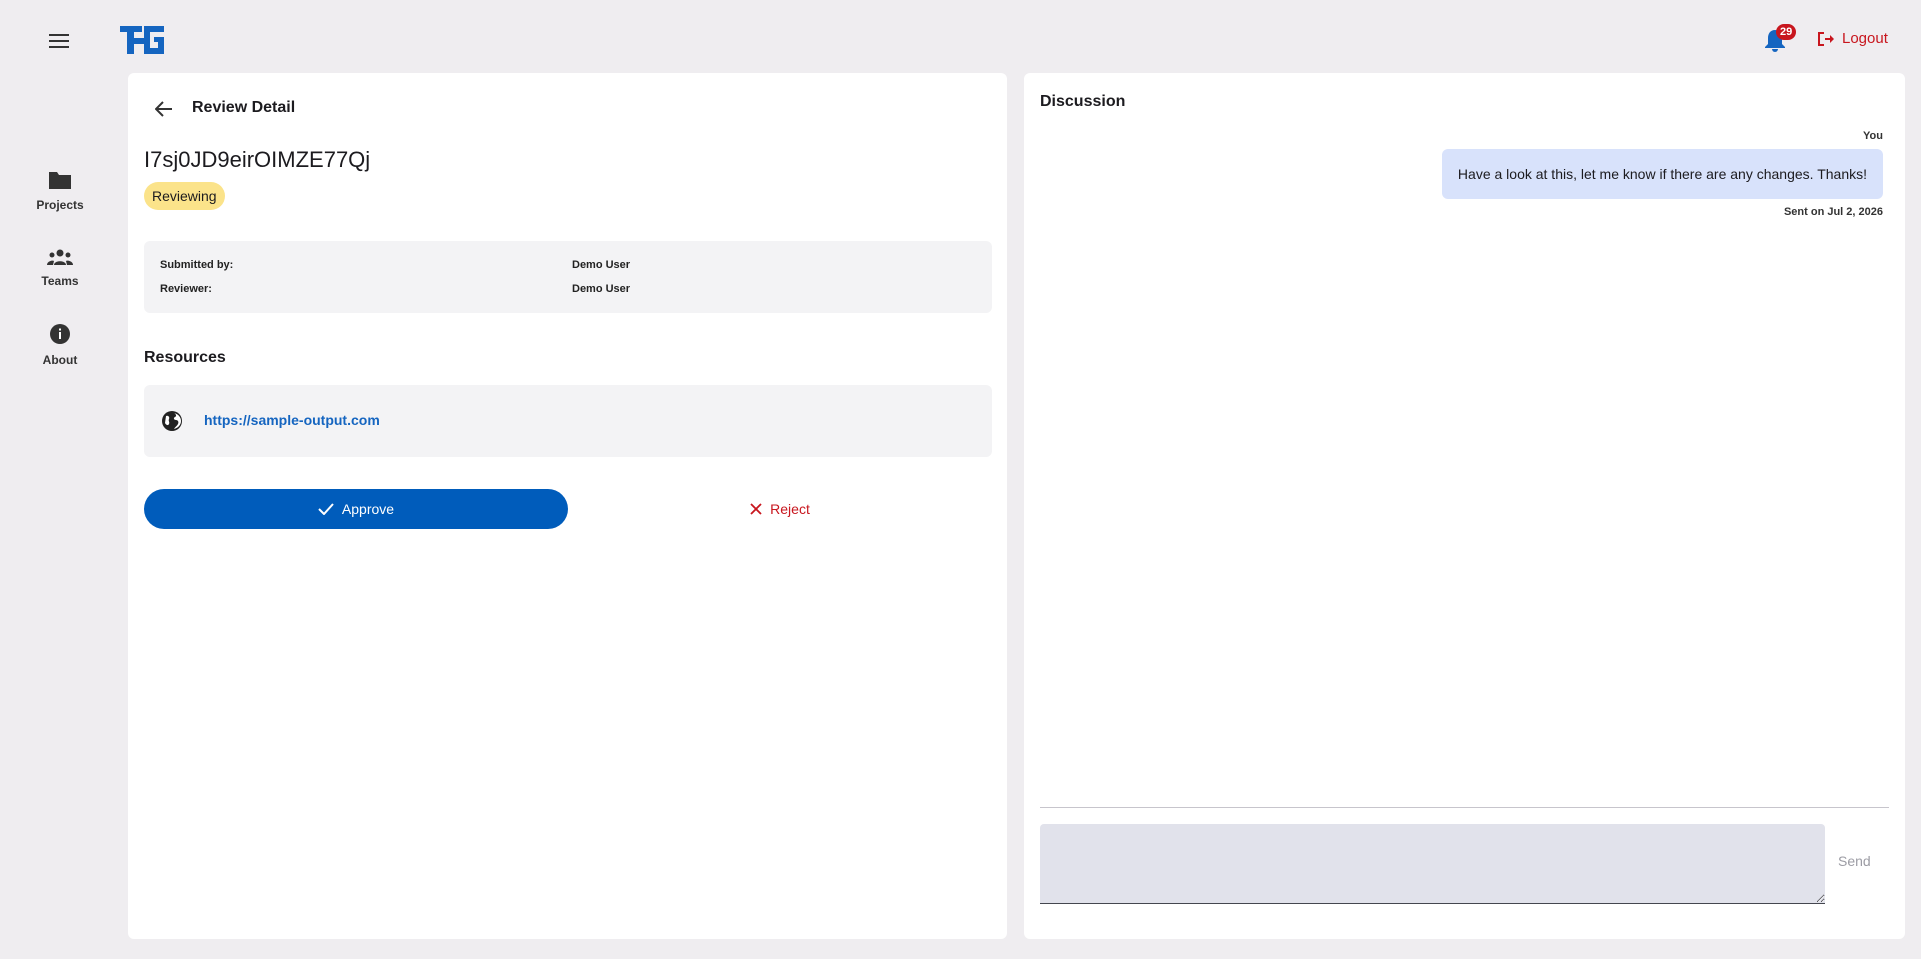  I want to click on status-badge: Reviewing, so click(184, 196).